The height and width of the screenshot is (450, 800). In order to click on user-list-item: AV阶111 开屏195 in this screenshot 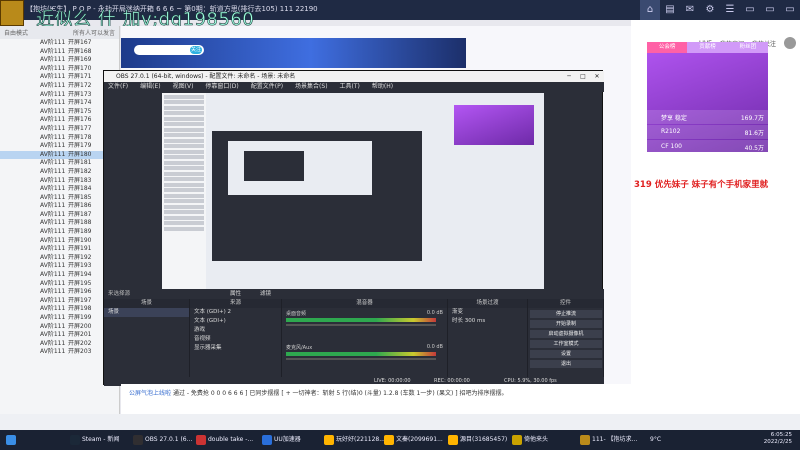, I will do `click(59, 284)`.